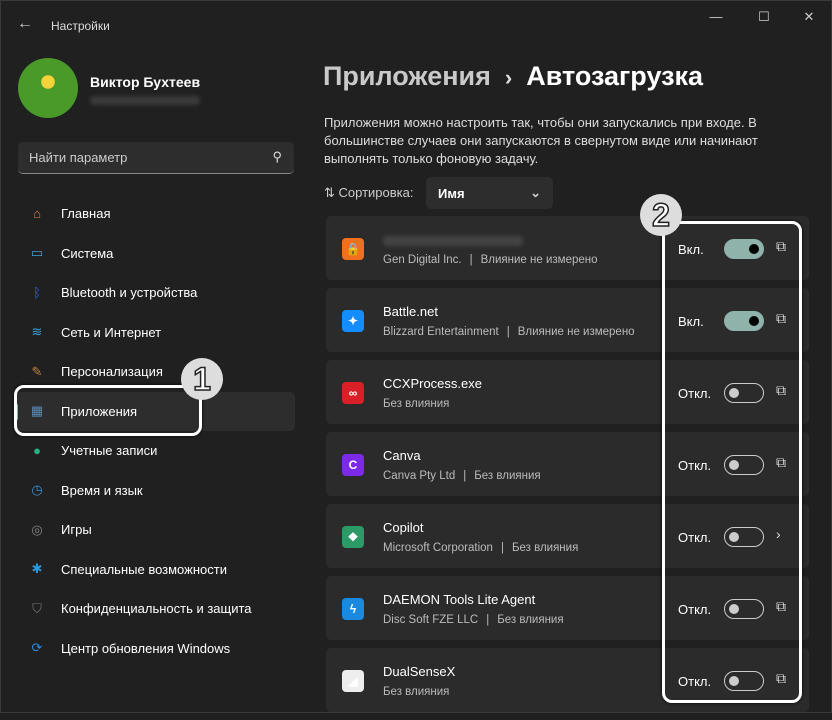  What do you see at coordinates (403, 527) in the screenshot?
I see `app-name: Copilot` at bounding box center [403, 527].